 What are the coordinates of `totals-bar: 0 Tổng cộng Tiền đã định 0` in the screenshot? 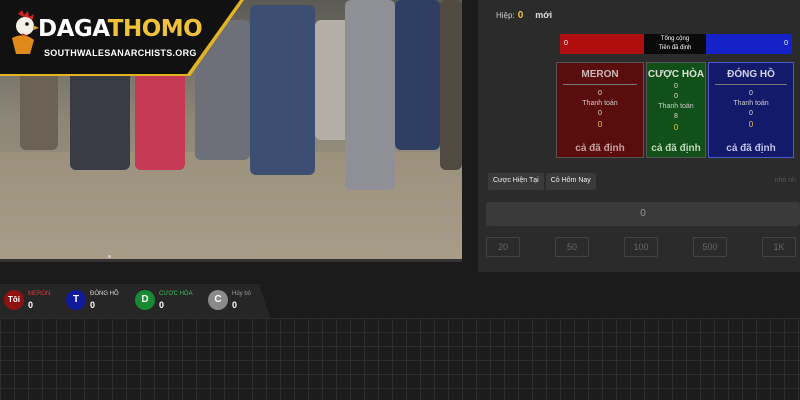 It's located at (676, 44).